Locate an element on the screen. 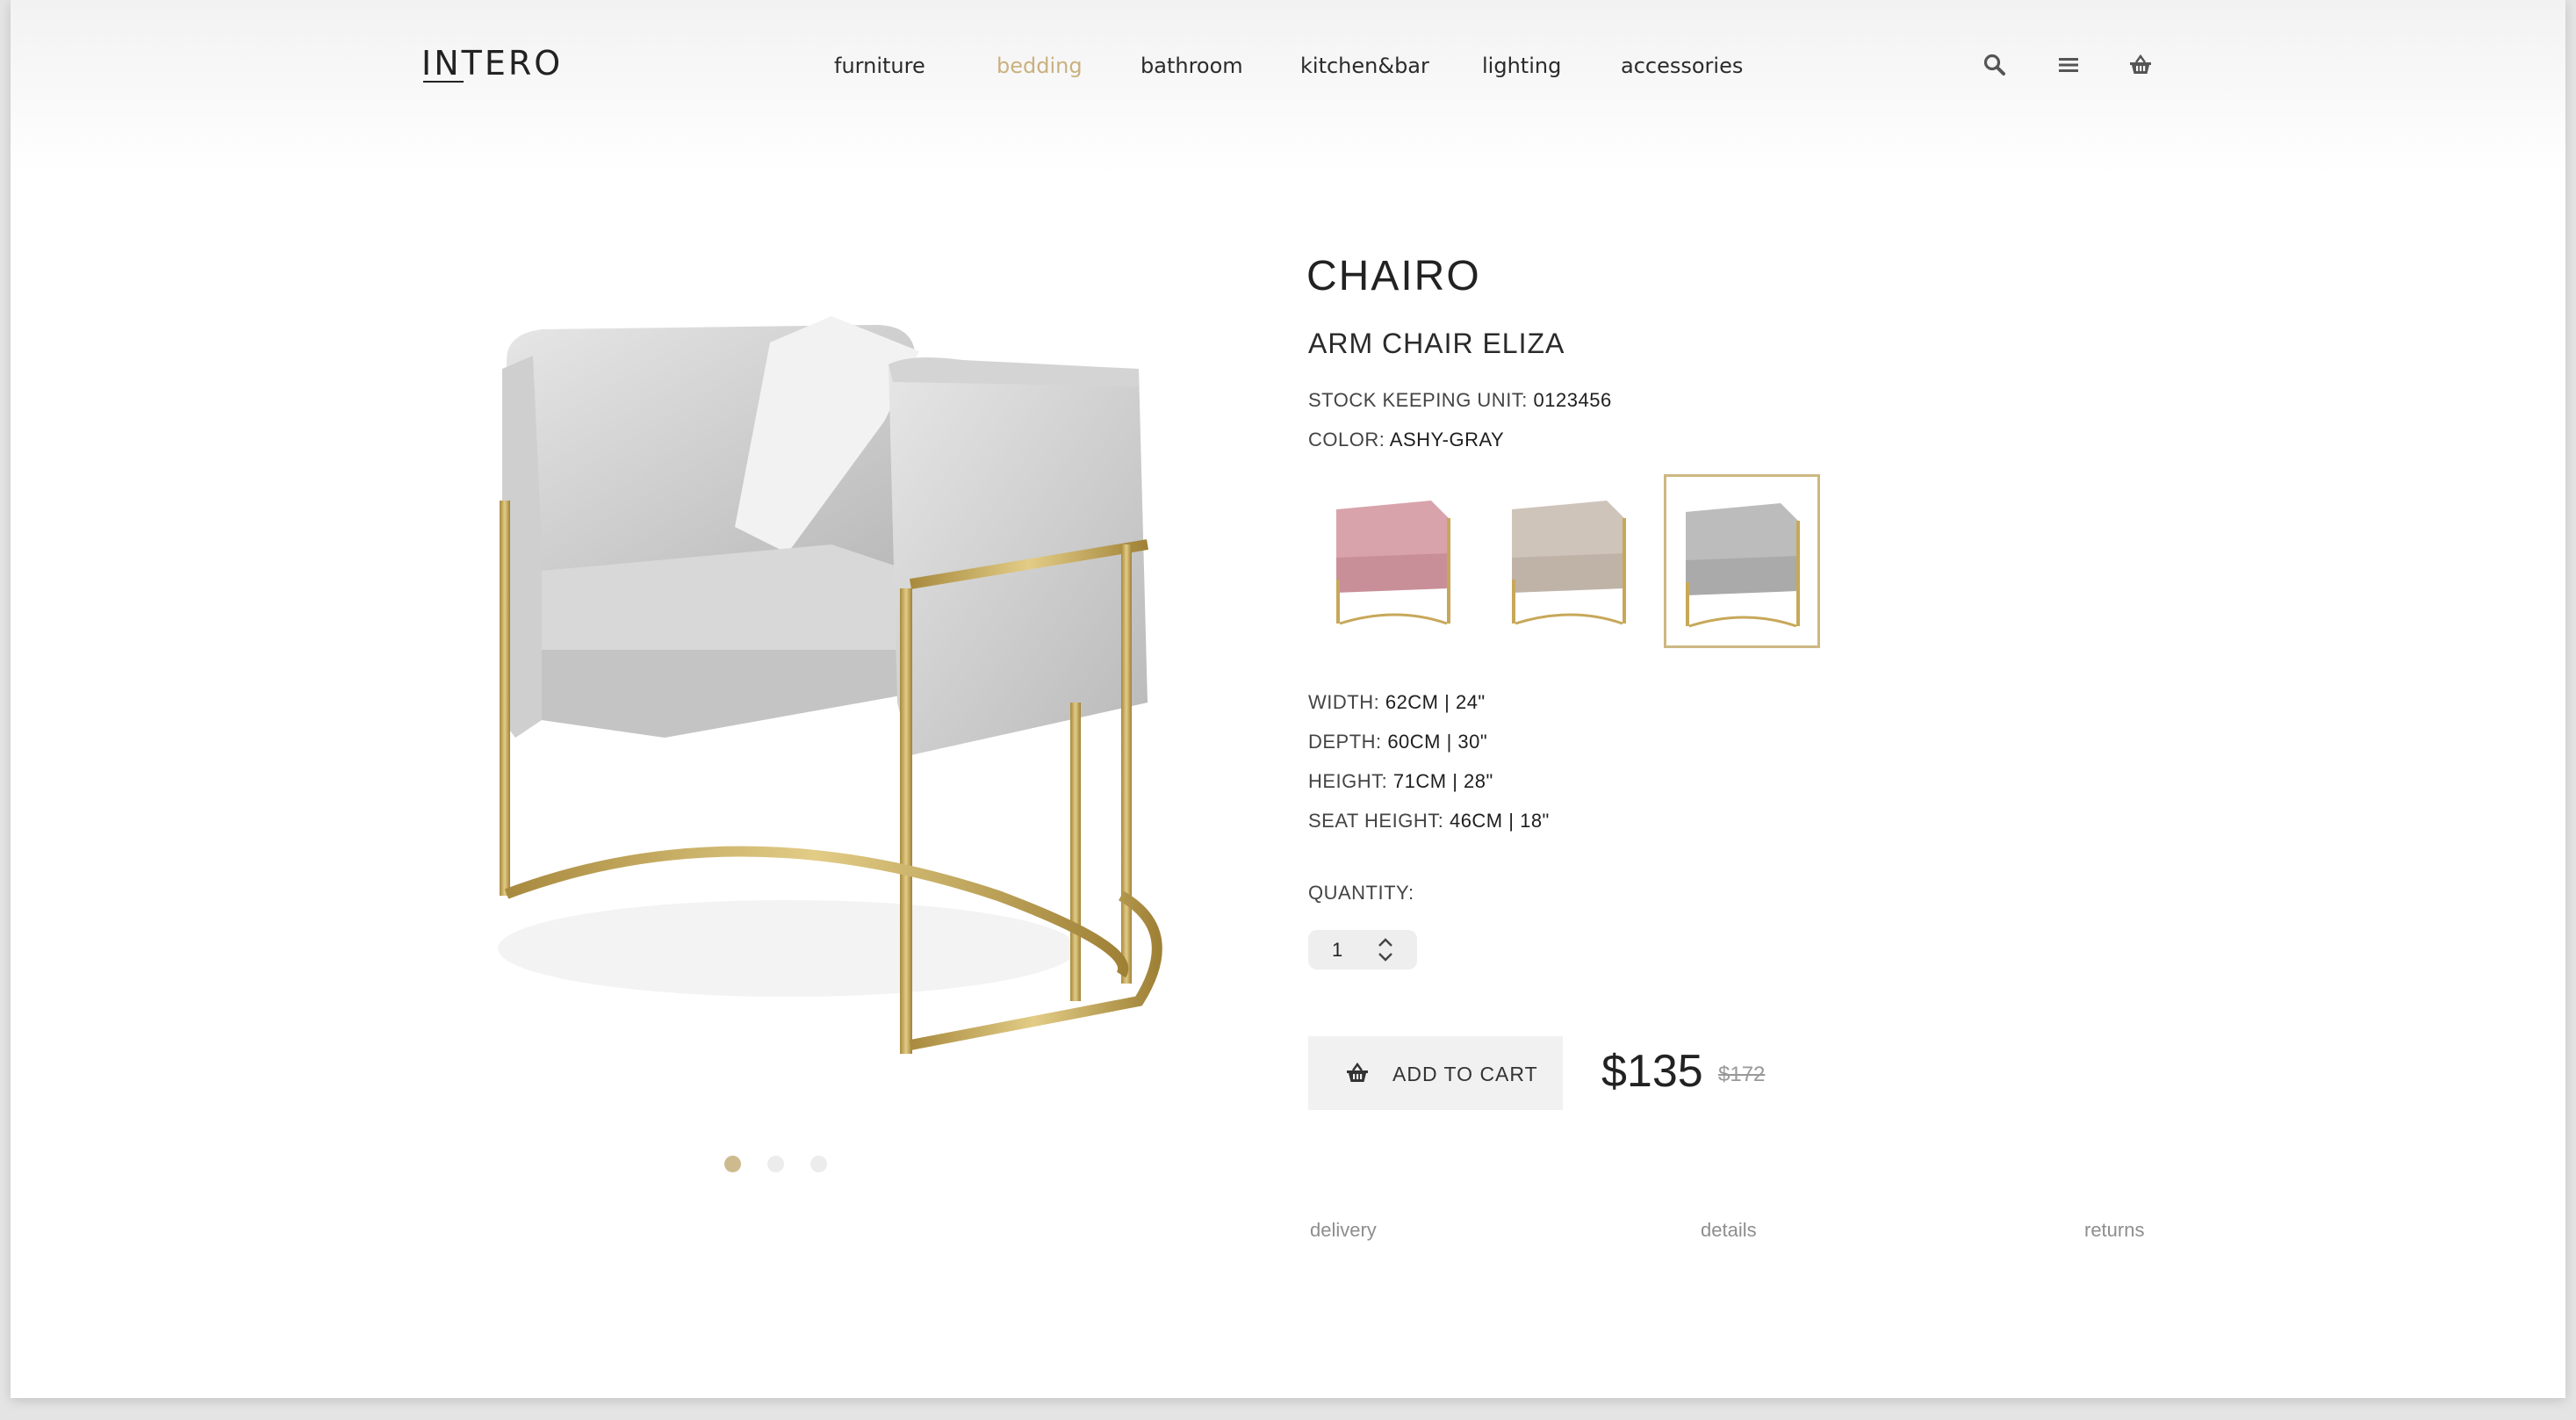  nav-item-kitchen-bar: kitchen&bar is located at coordinates (1364, 66).